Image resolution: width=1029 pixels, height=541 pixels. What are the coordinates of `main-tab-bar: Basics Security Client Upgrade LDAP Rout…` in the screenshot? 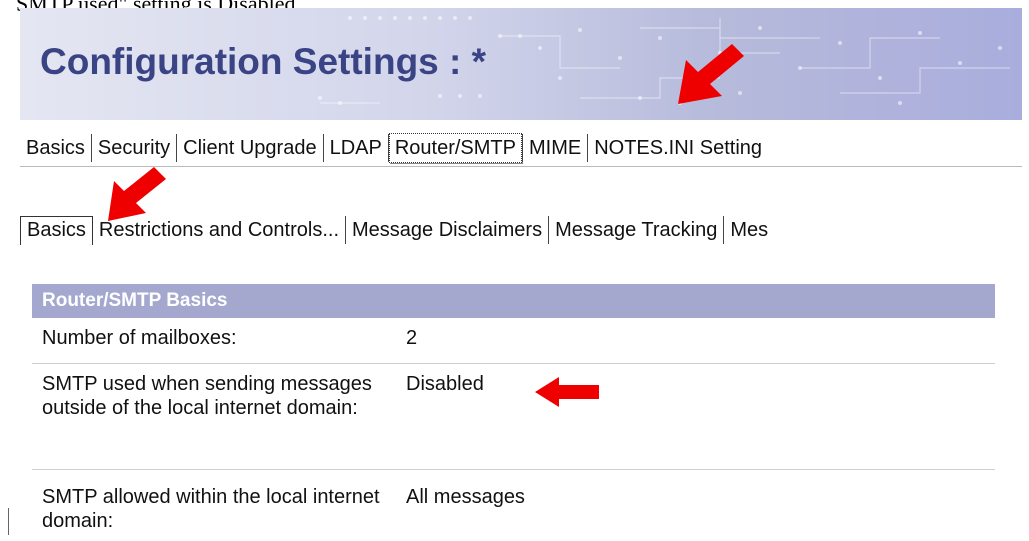 It's located at (394, 148).